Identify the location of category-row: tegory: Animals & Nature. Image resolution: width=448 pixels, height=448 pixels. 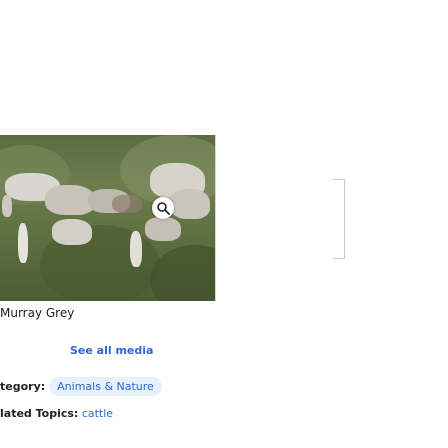
(81, 386).